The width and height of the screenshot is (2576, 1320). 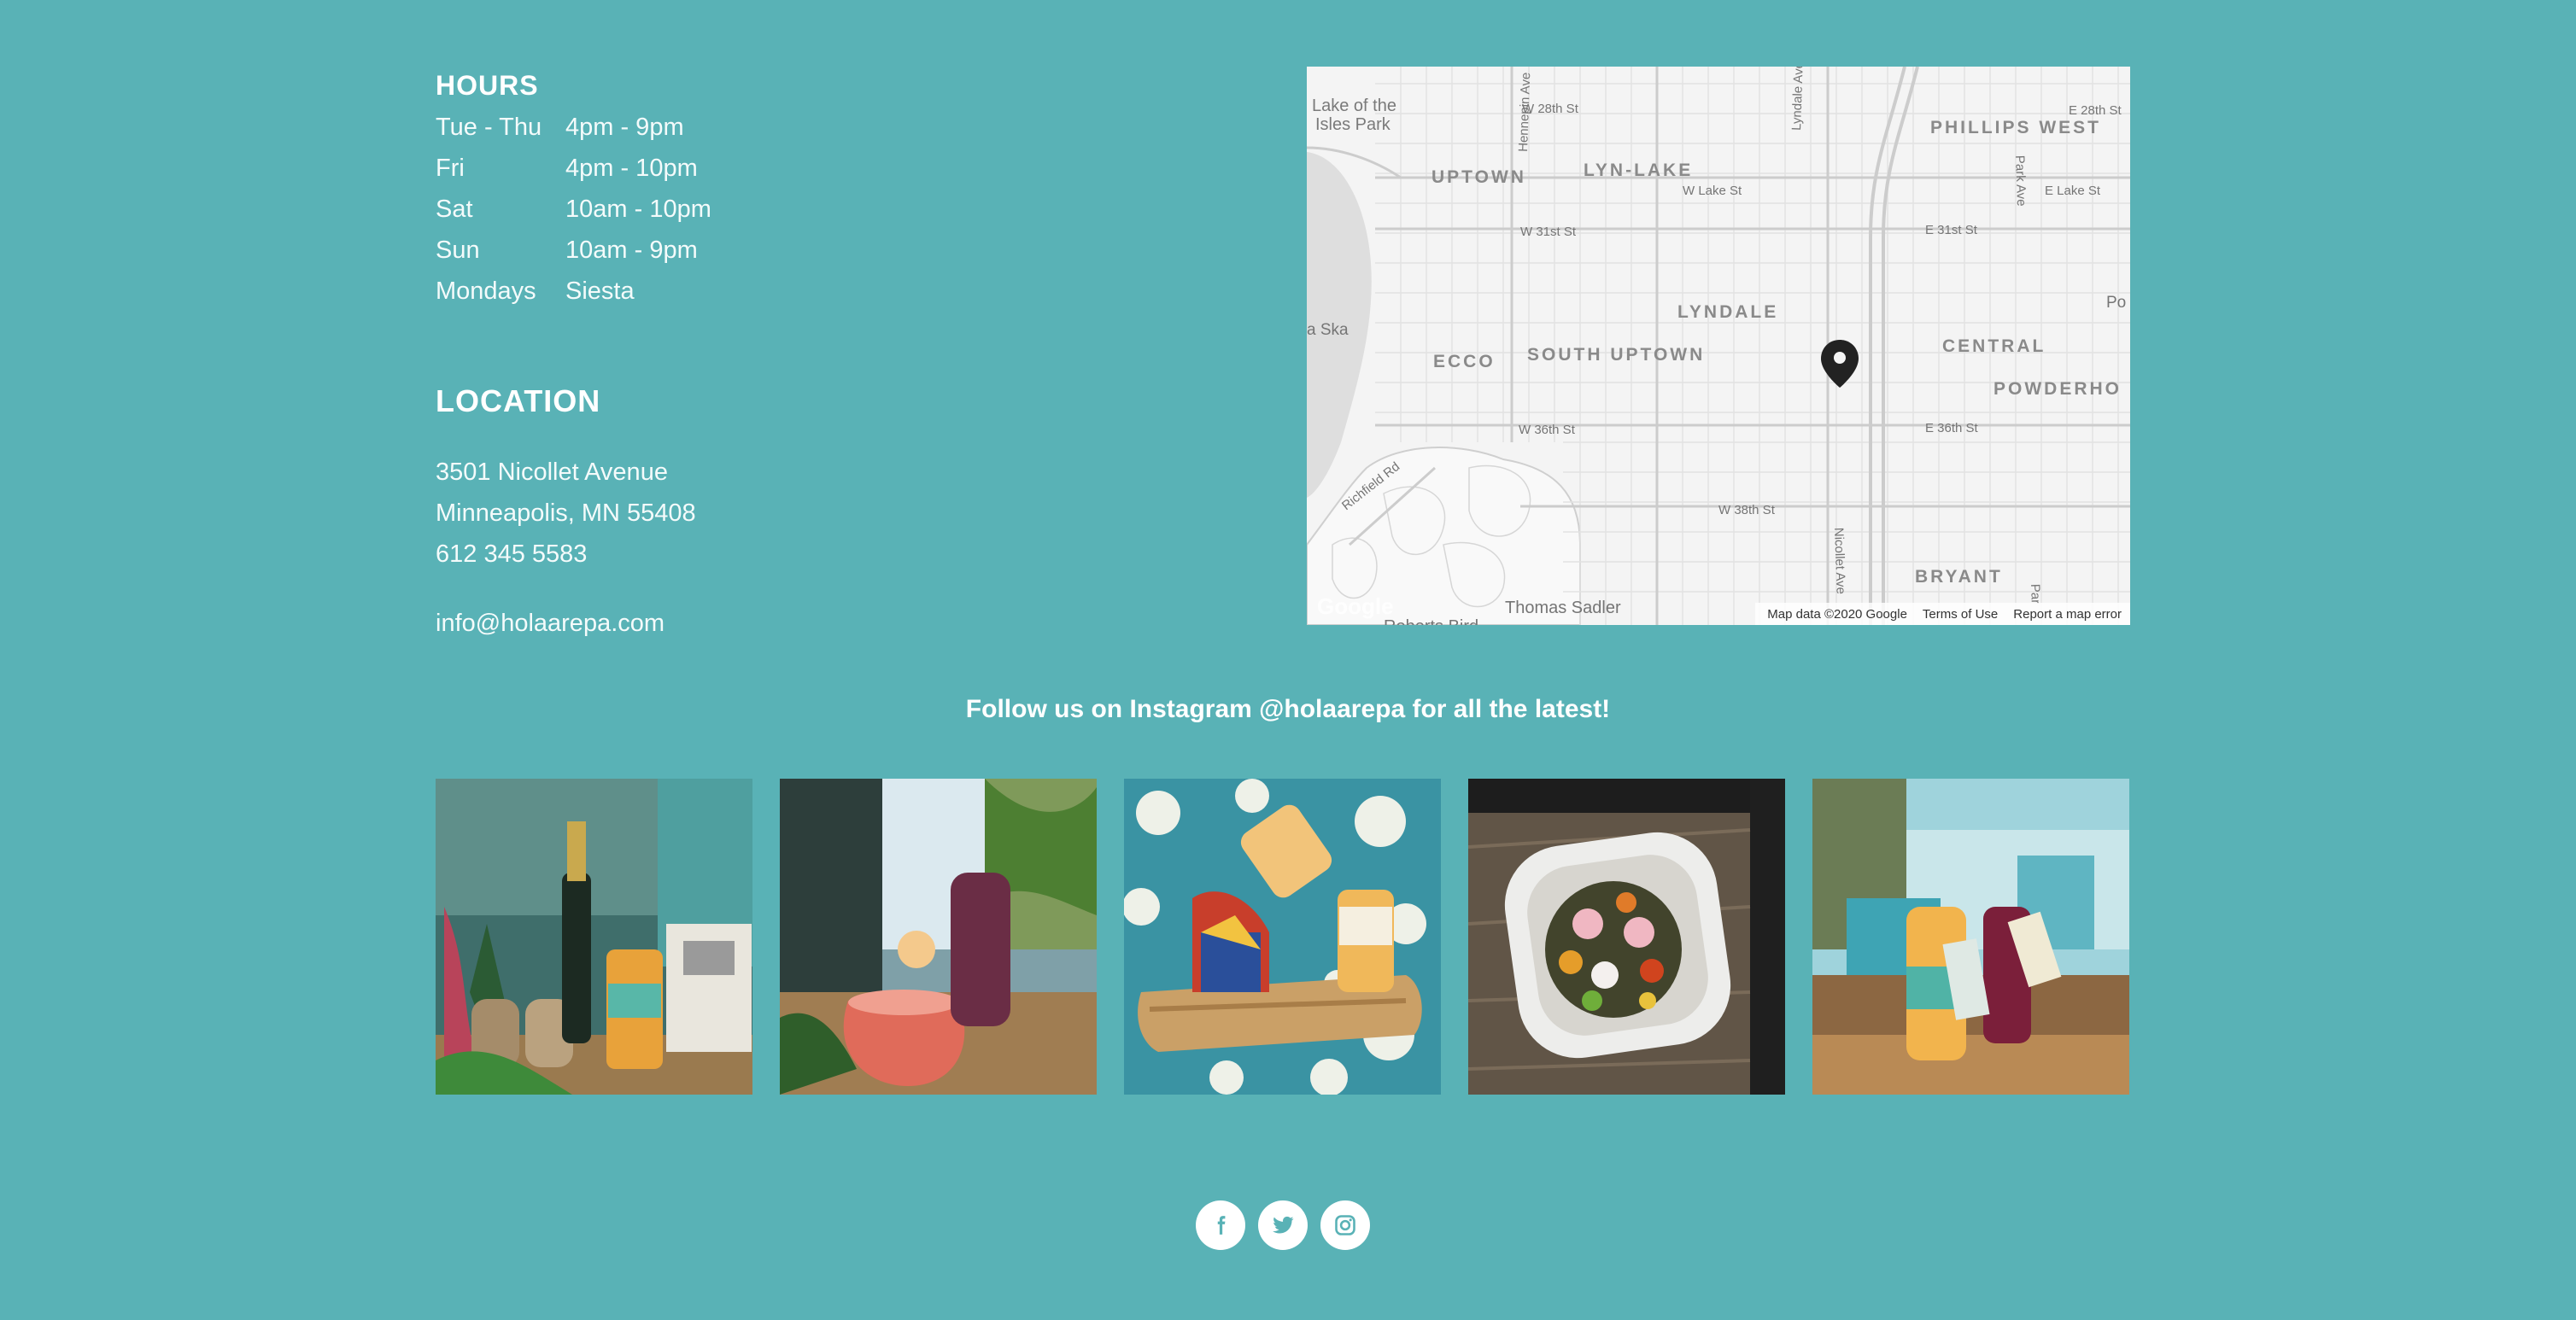 What do you see at coordinates (489, 127) in the screenshot?
I see `hours-day: Tue - Thu` at bounding box center [489, 127].